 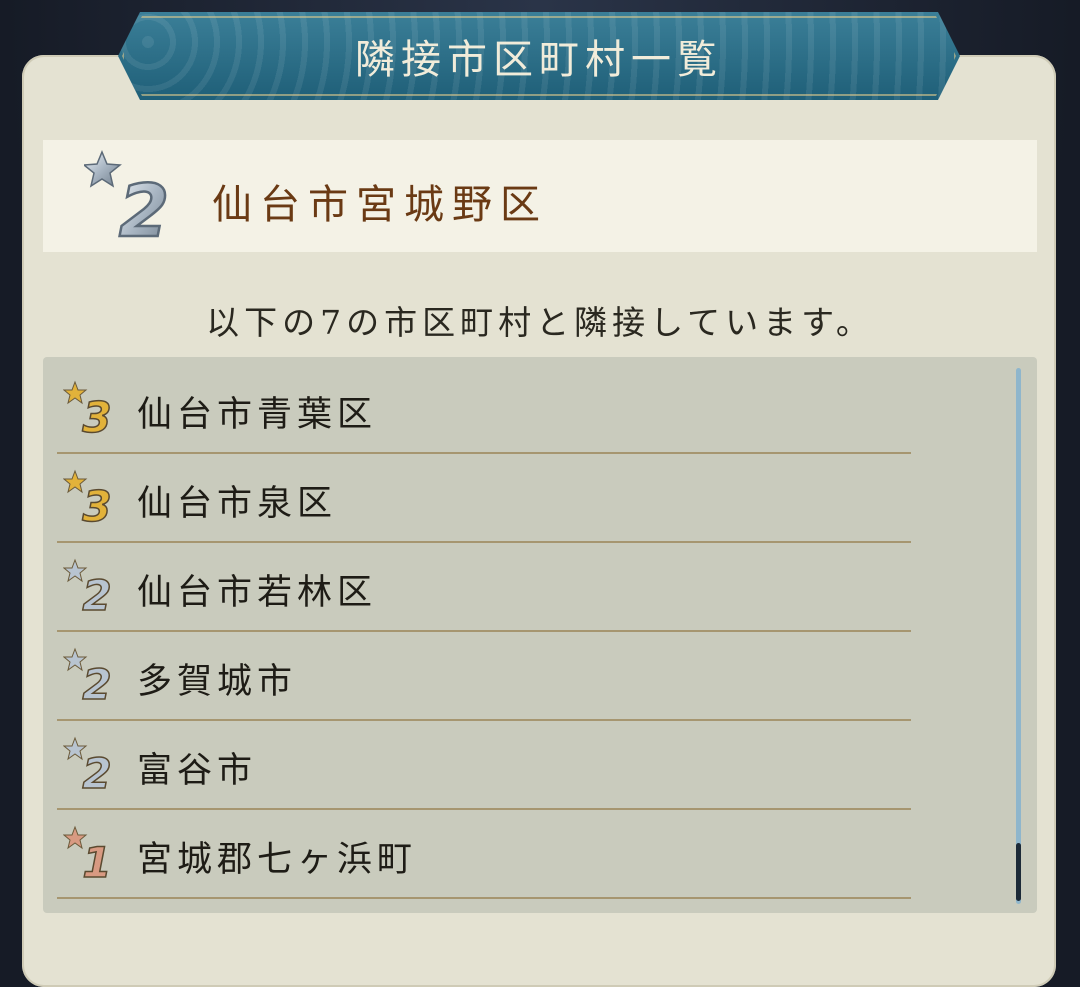 What do you see at coordinates (1018, 872) in the screenshot?
I see `scrollbar-thumb` at bounding box center [1018, 872].